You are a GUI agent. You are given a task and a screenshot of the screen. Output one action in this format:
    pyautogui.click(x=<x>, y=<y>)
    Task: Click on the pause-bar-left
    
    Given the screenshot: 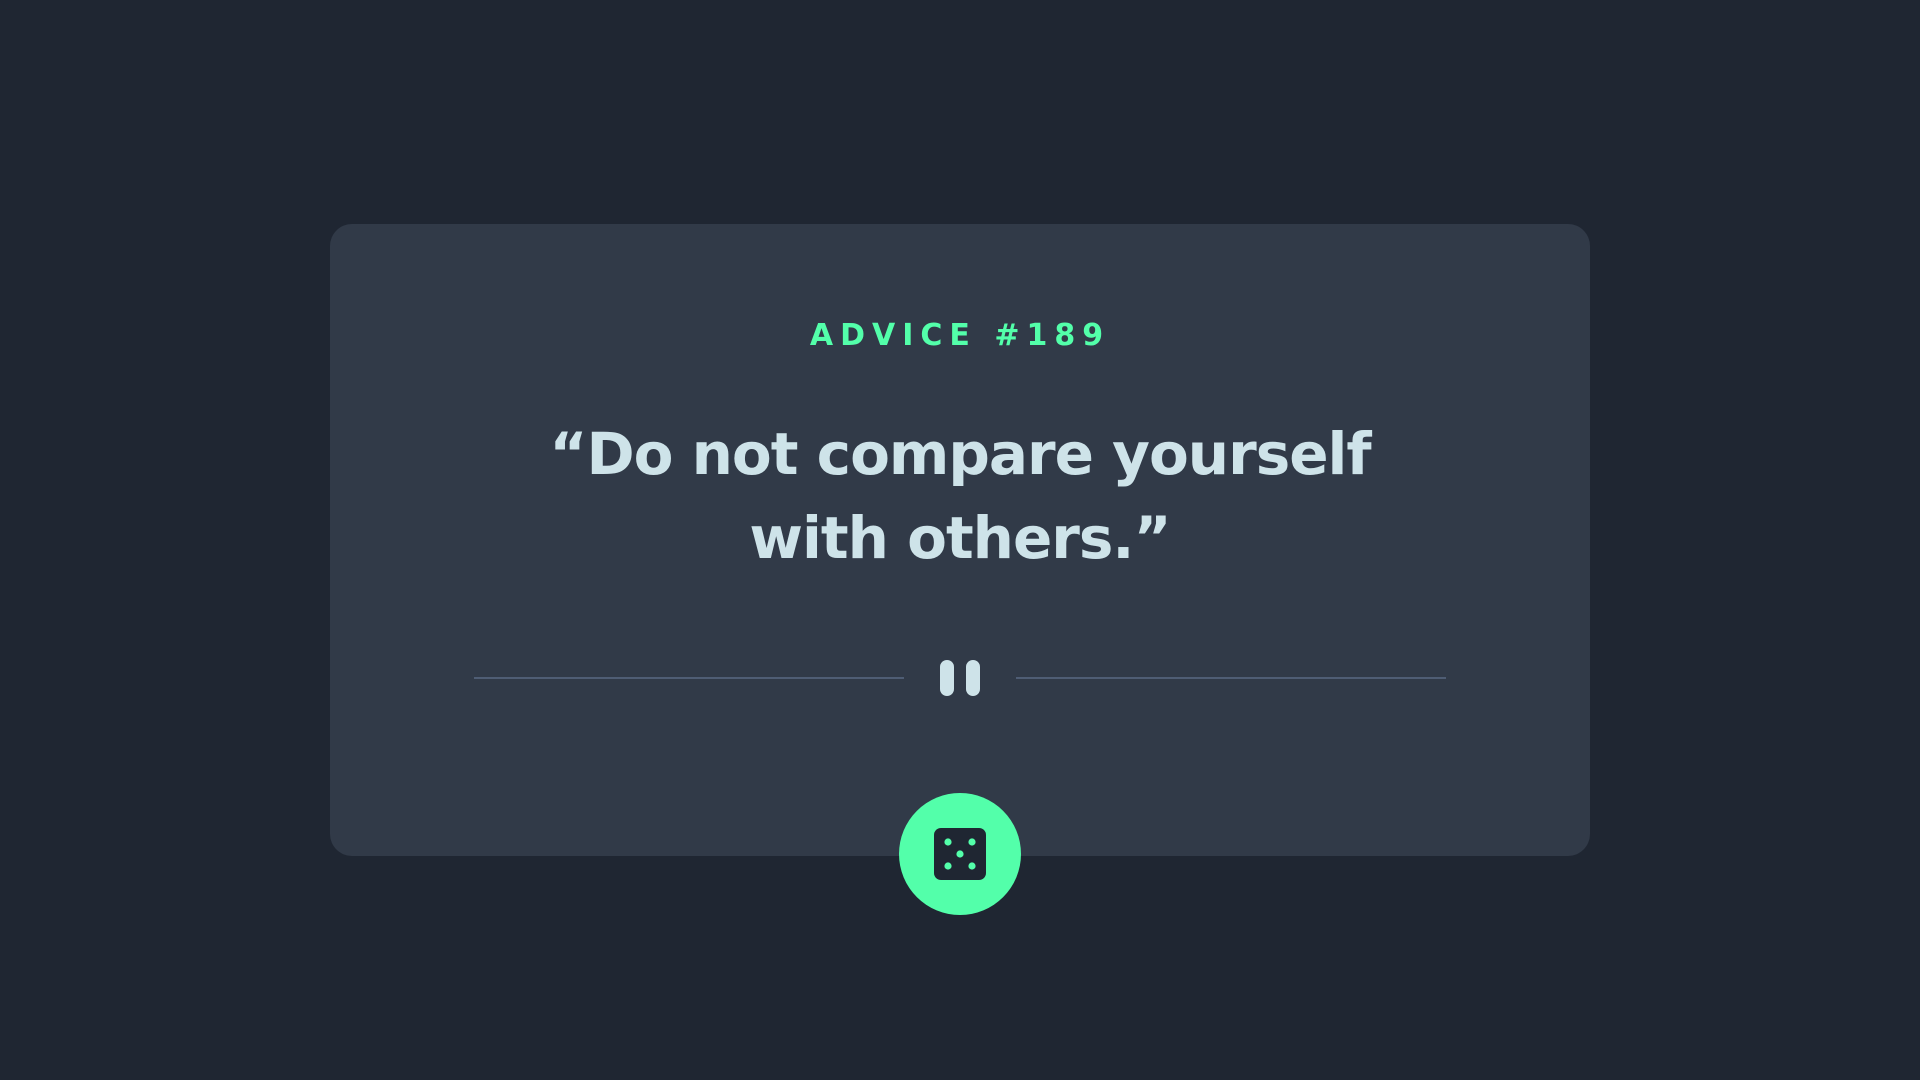 What is the action you would take?
    pyautogui.click(x=947, y=678)
    